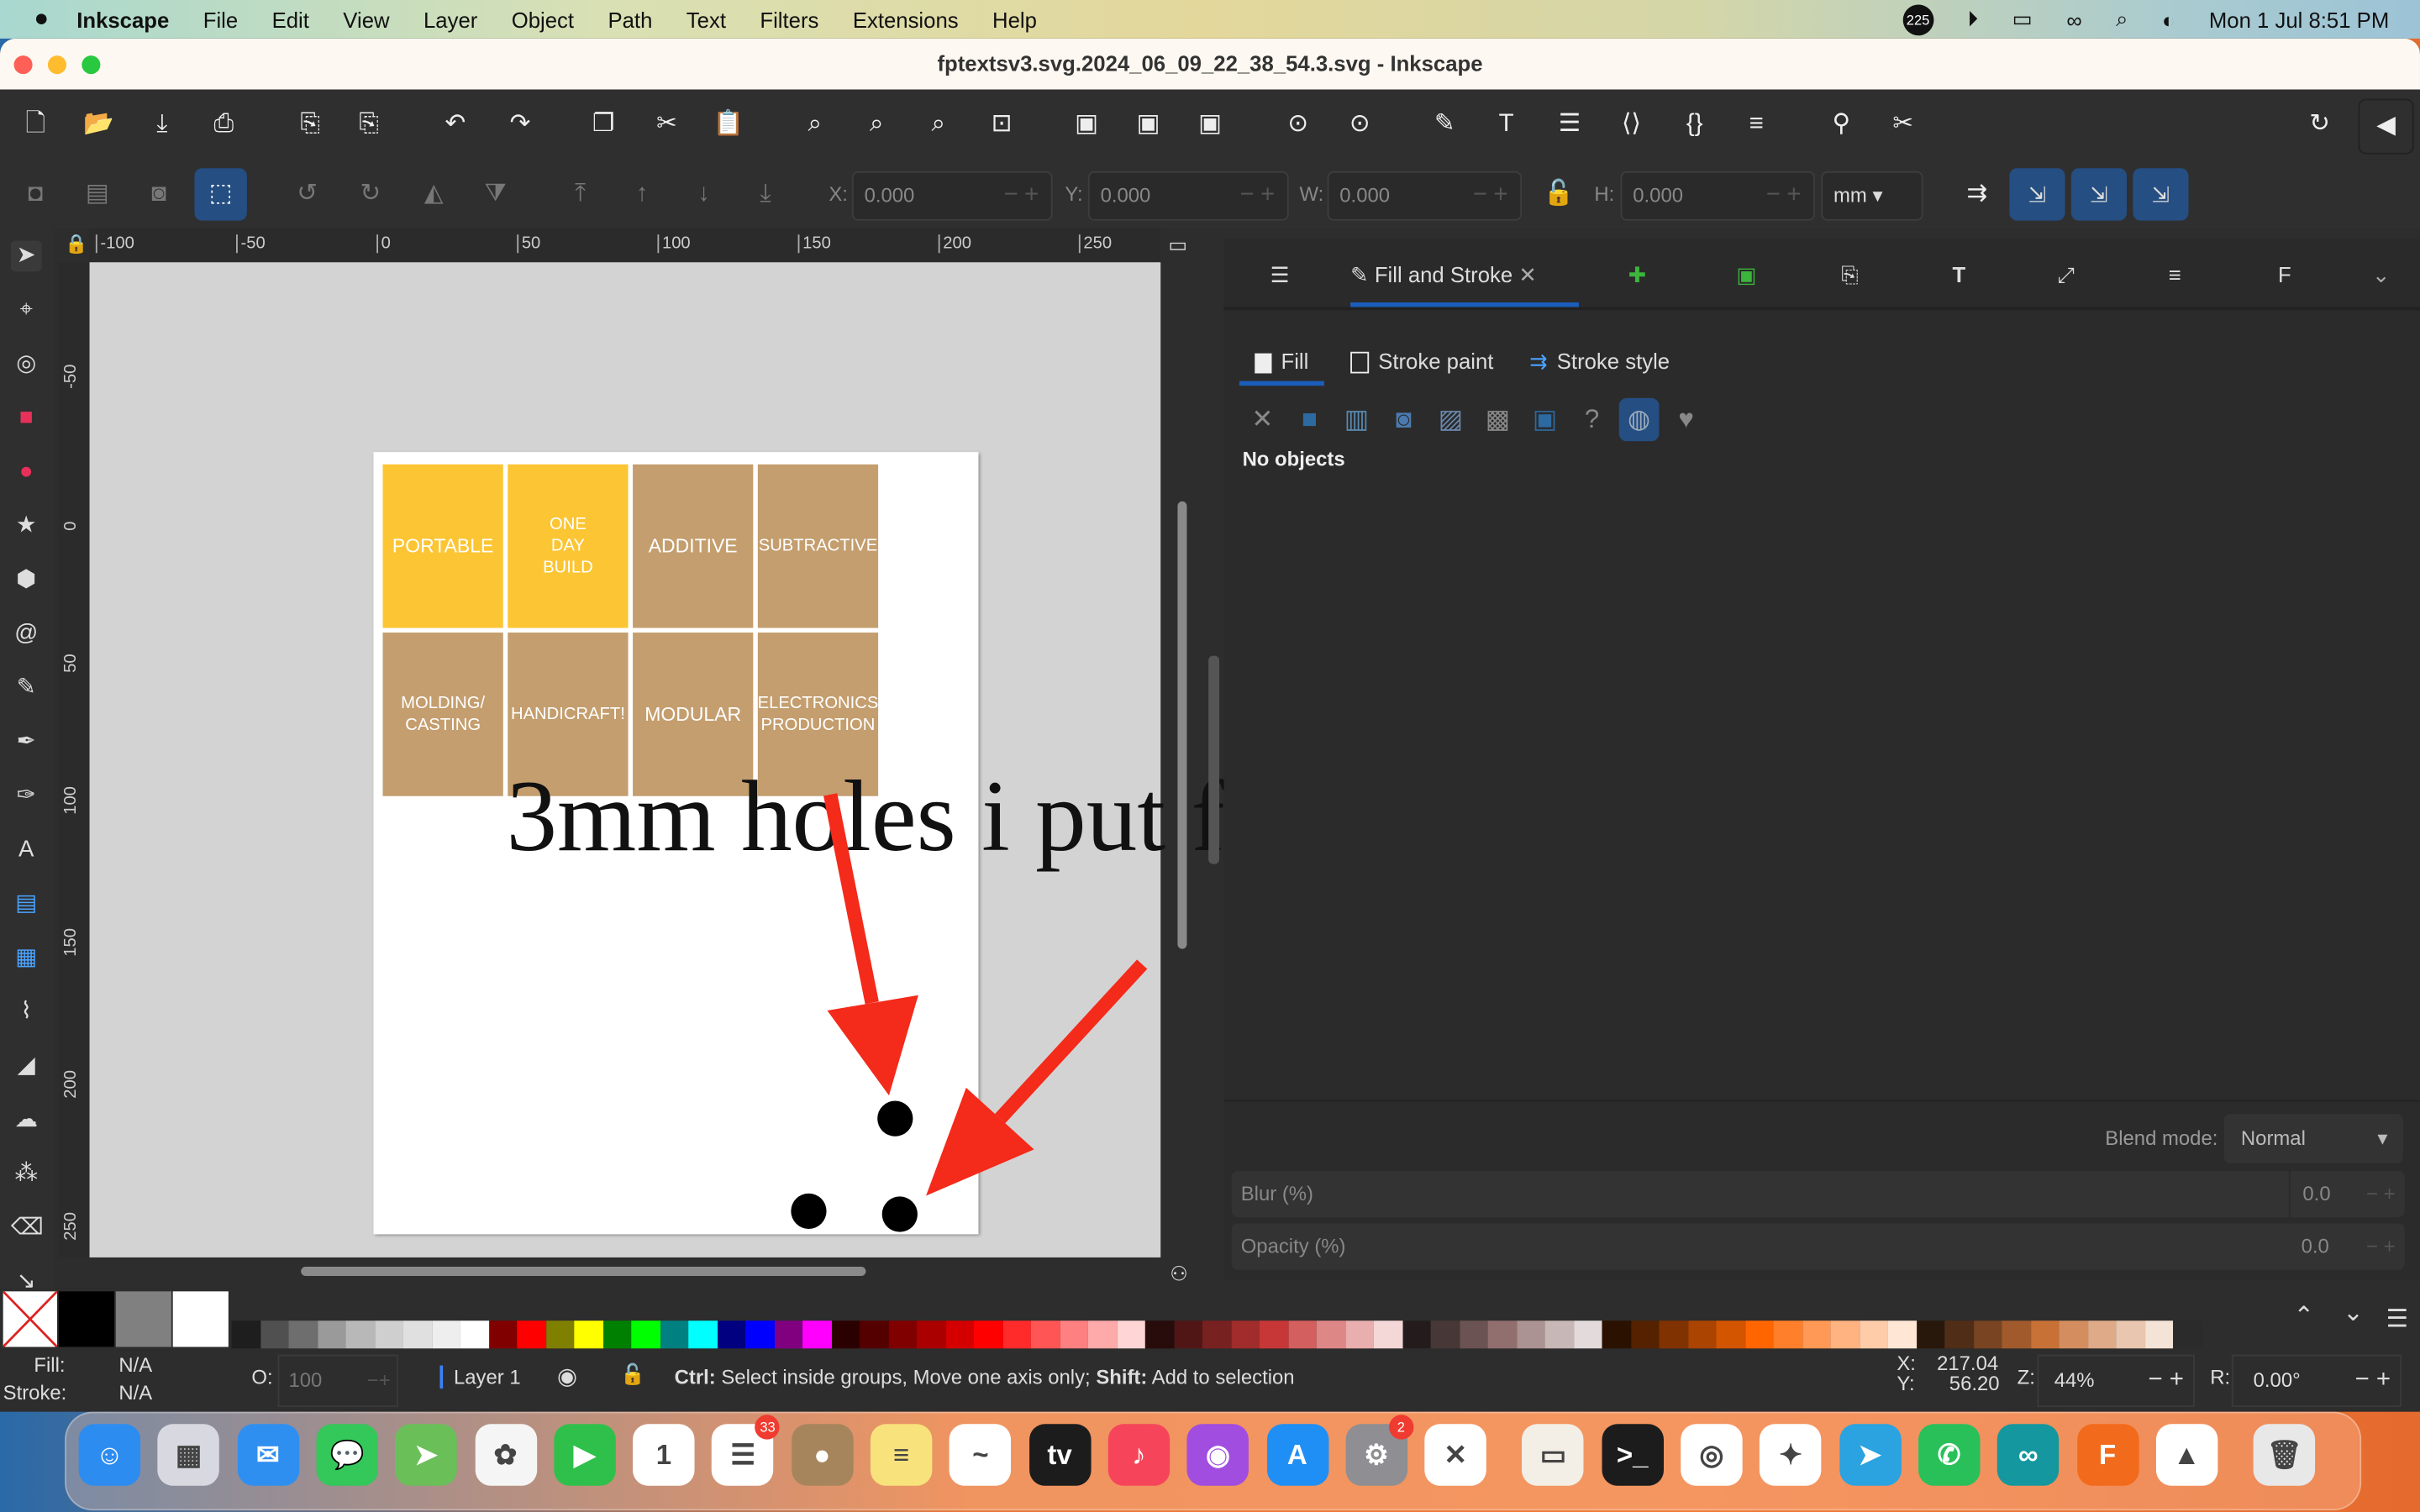 The image size is (2420, 1512). I want to click on menu-object: Object, so click(543, 19).